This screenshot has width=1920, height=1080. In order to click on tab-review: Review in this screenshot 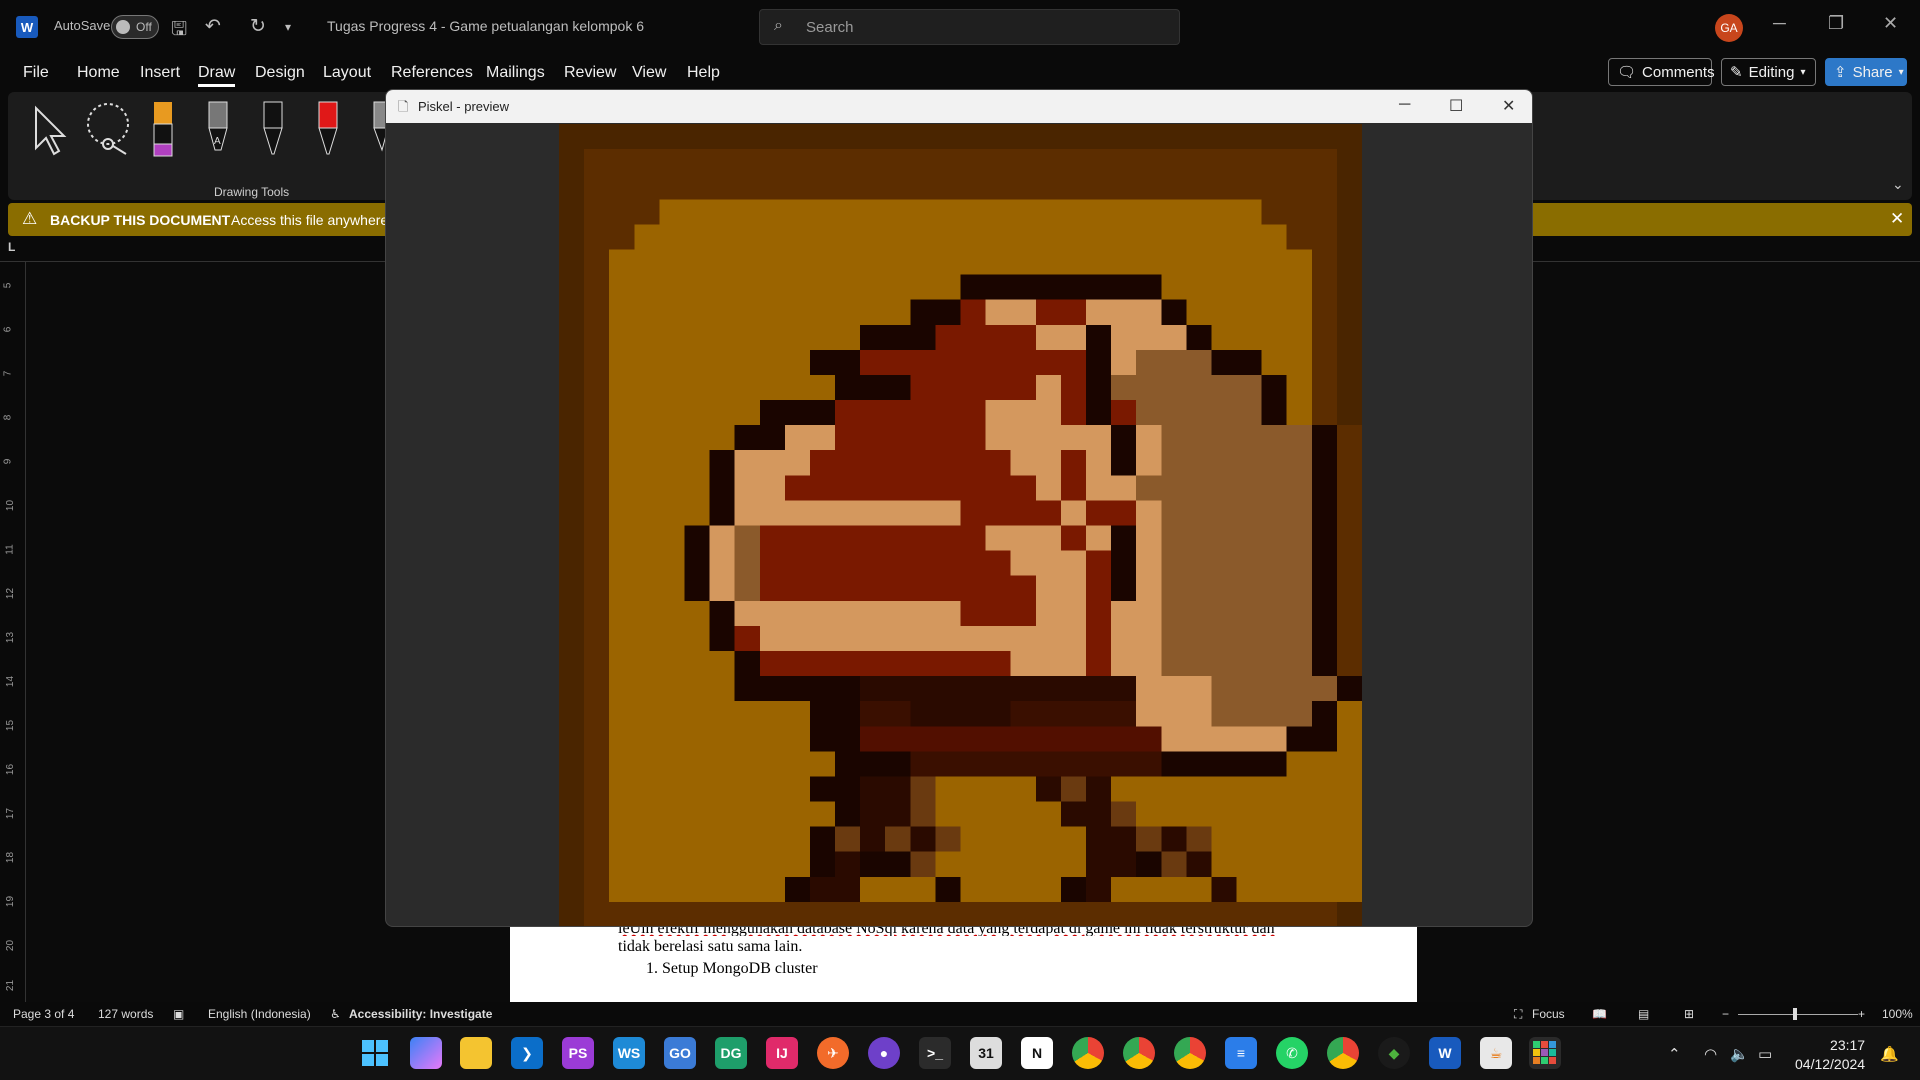, I will do `click(590, 73)`.